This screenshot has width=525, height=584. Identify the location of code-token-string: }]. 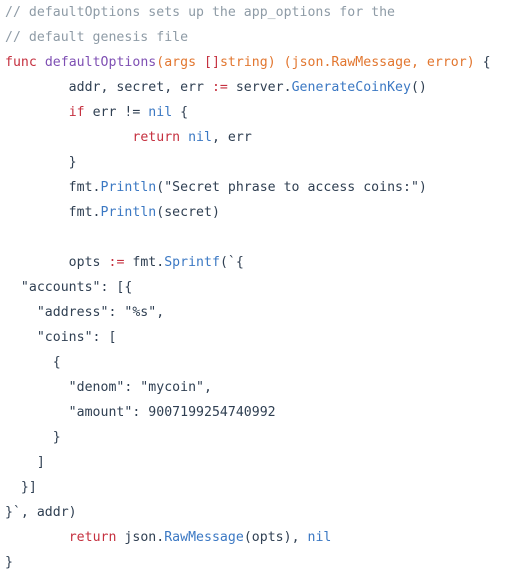
(21, 487).